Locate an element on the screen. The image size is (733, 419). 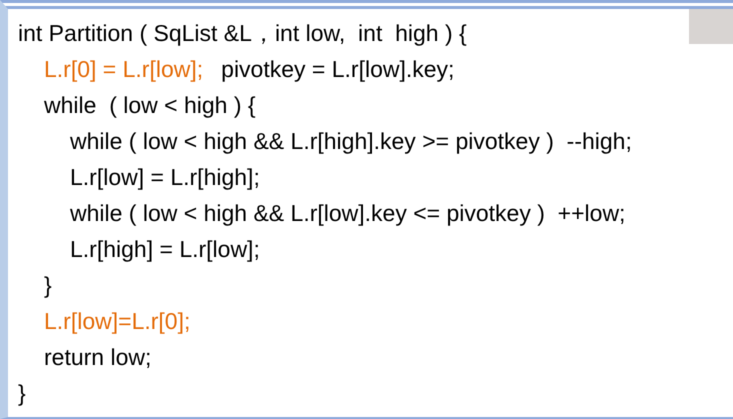
code-text: int Partition ( SqList &L，int low, int high ) { is located at coordinates (242, 33).